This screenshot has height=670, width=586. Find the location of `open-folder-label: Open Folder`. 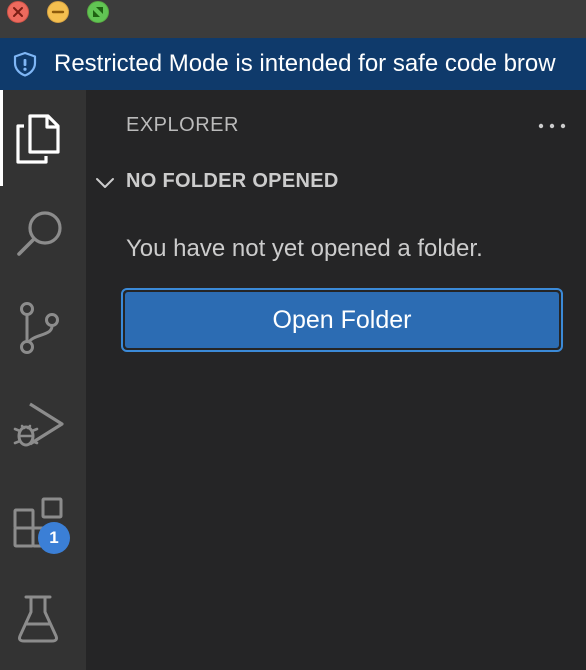

open-folder-label: Open Folder is located at coordinates (342, 320).